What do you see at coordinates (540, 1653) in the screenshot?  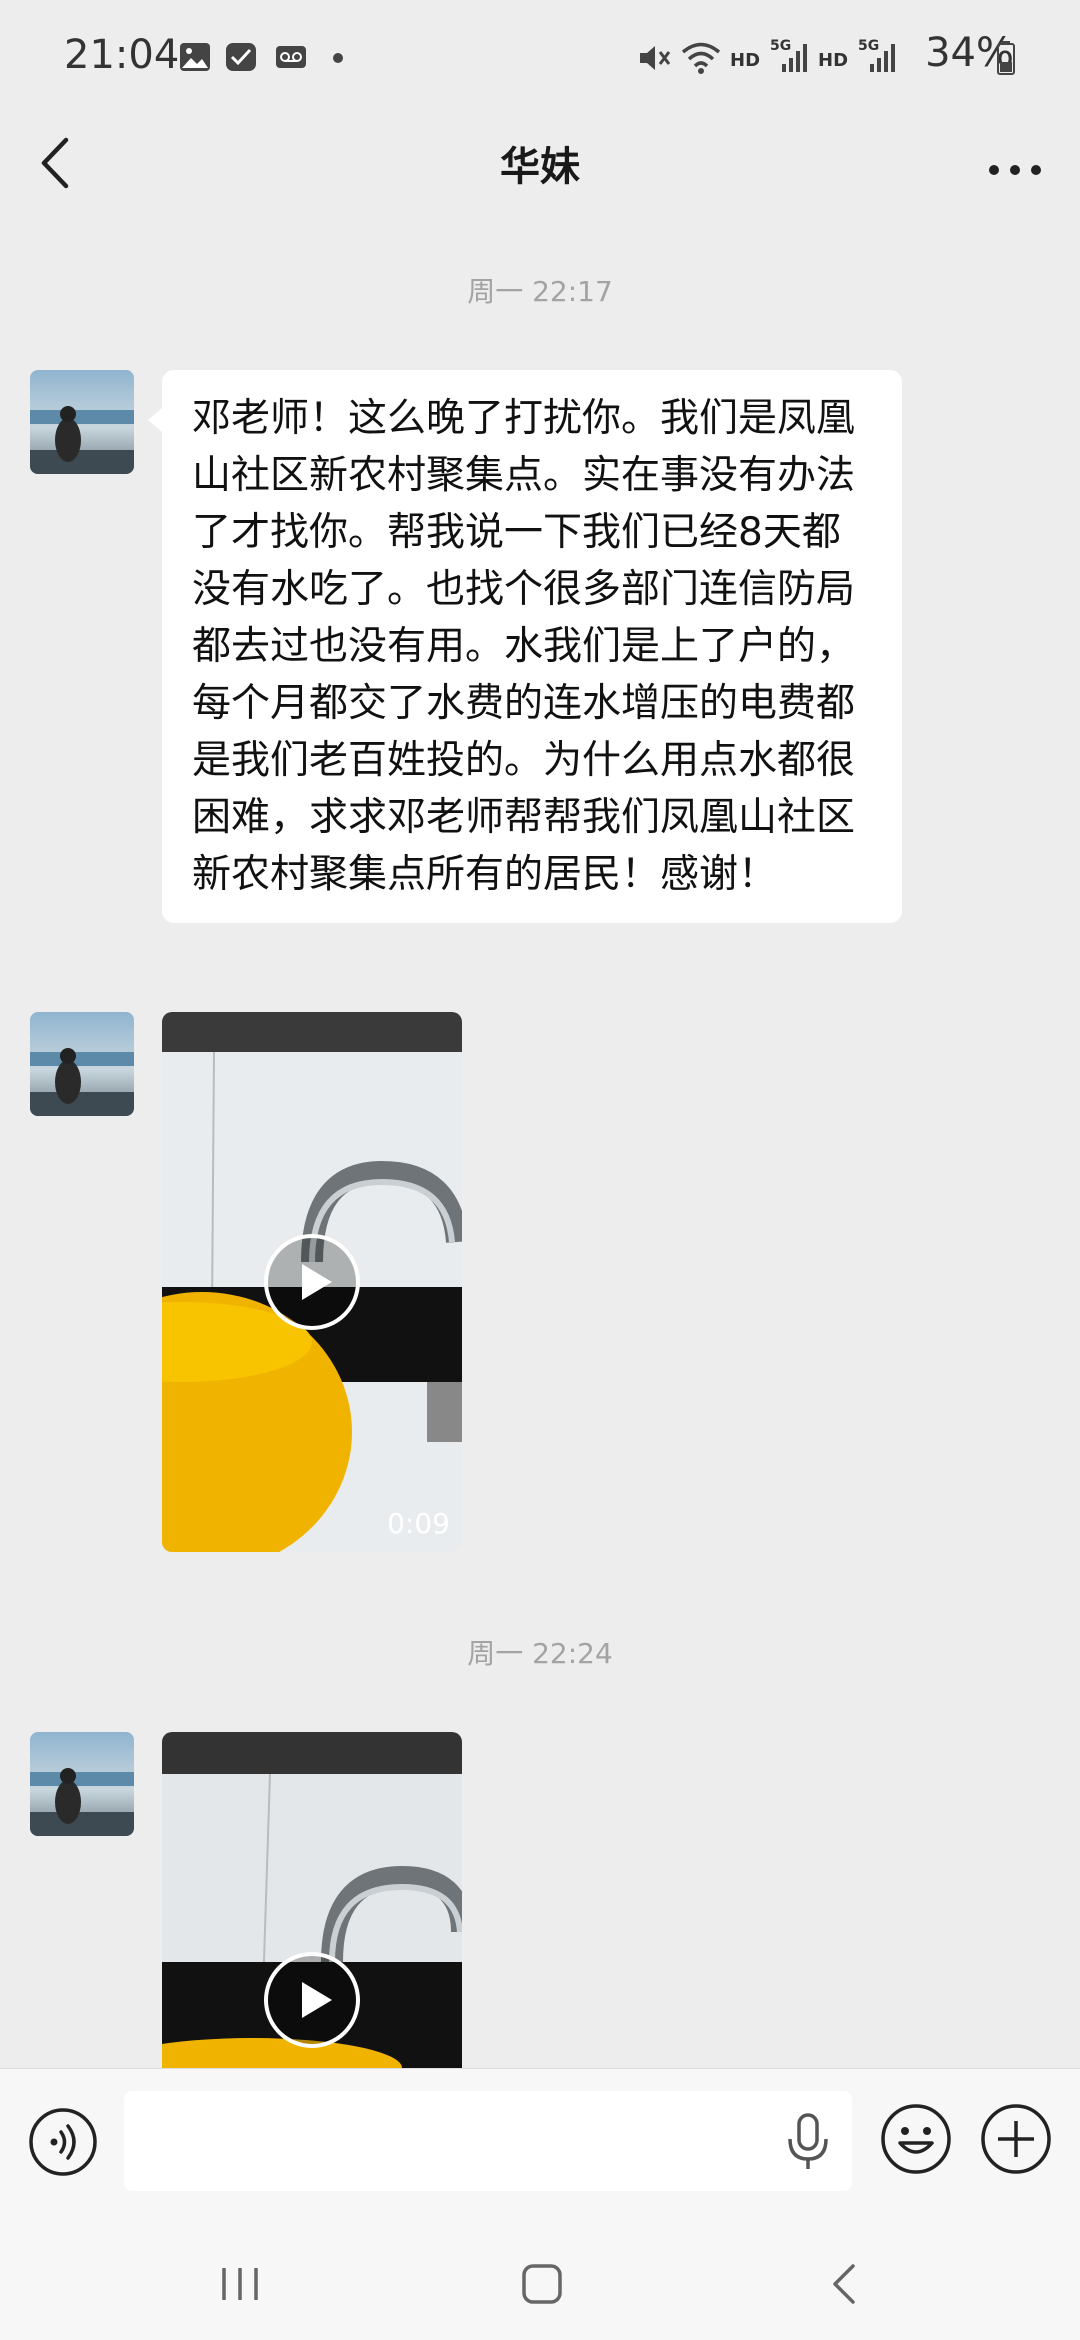 I see `message-timestamp: 周一 22:24` at bounding box center [540, 1653].